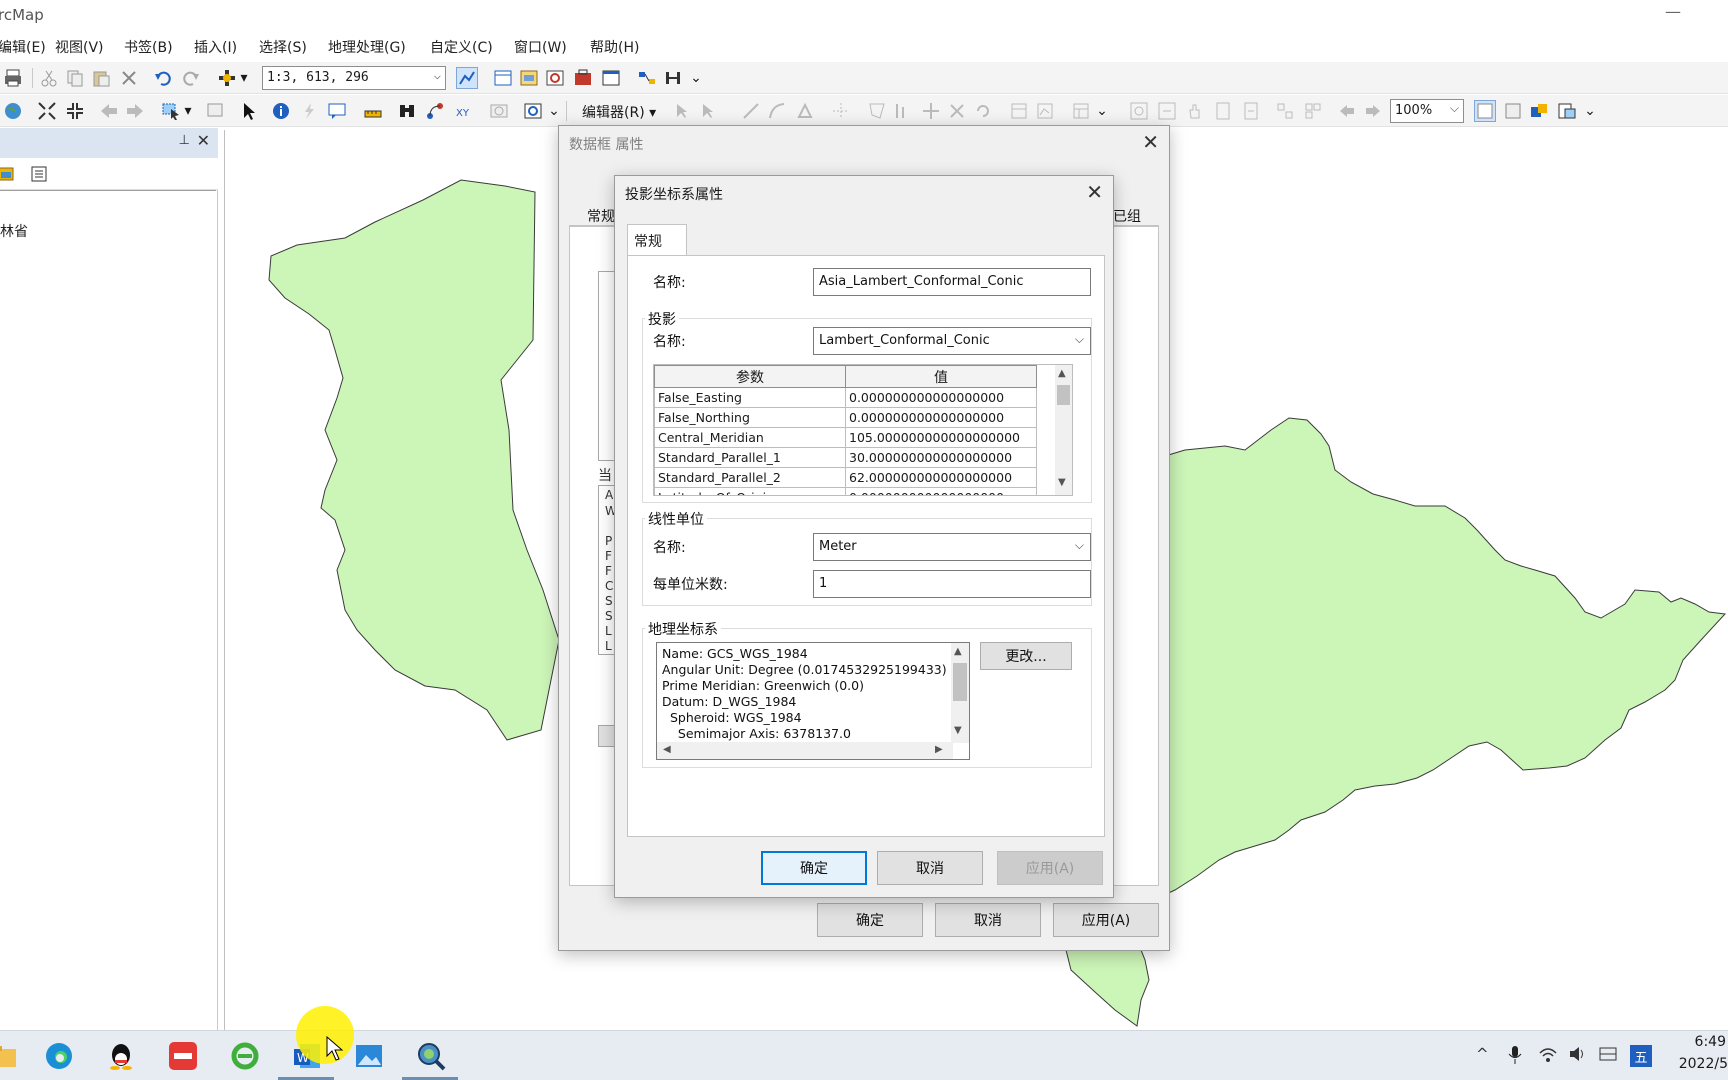 This screenshot has width=1728, height=1080. What do you see at coordinates (309, 111) in the screenshot?
I see `hyperlink-icon` at bounding box center [309, 111].